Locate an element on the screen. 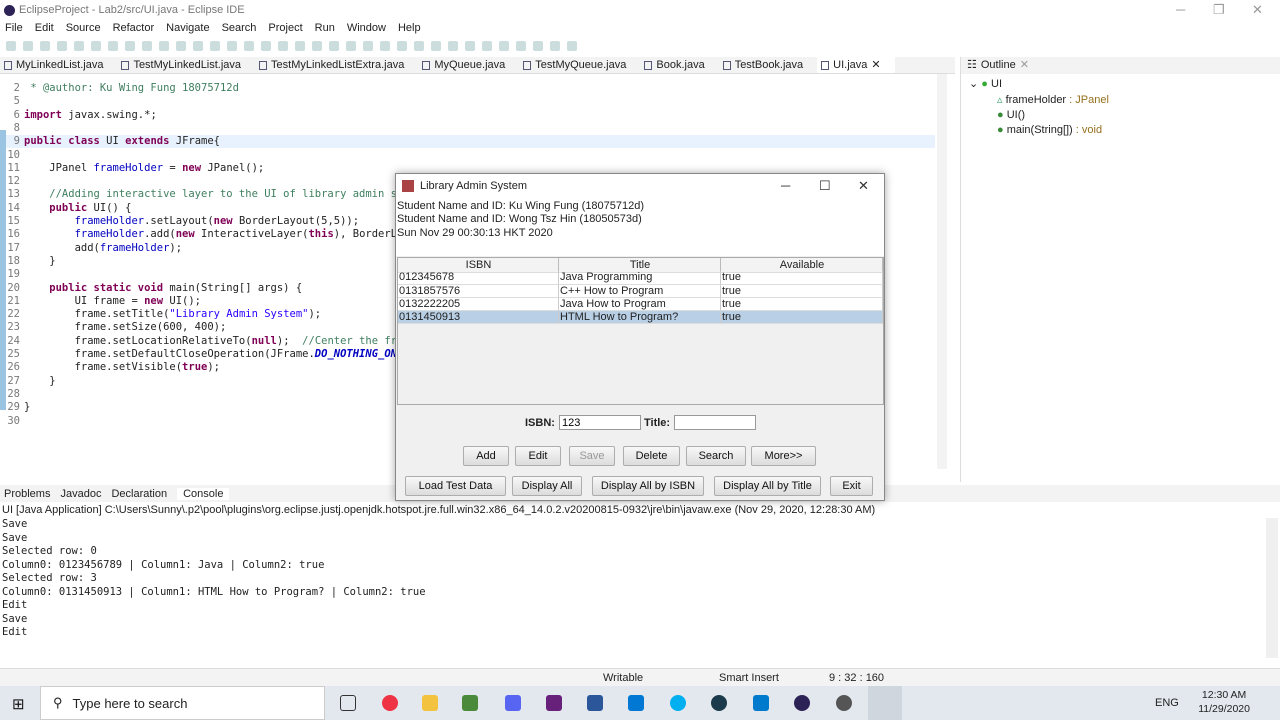 This screenshot has width=1280, height=720. language-indicator: ENG is located at coordinates (1167, 703).